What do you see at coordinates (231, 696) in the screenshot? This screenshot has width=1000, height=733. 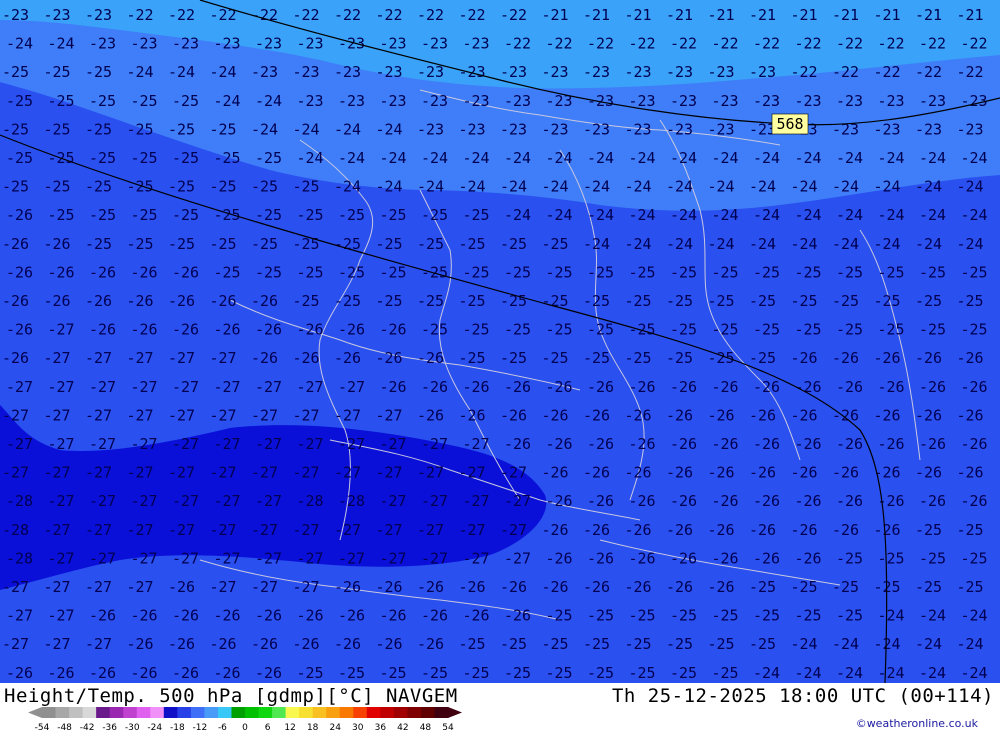 I see `map-title: Height/Temp. 500 hPa [gdmp][°C] NAVGEM` at bounding box center [231, 696].